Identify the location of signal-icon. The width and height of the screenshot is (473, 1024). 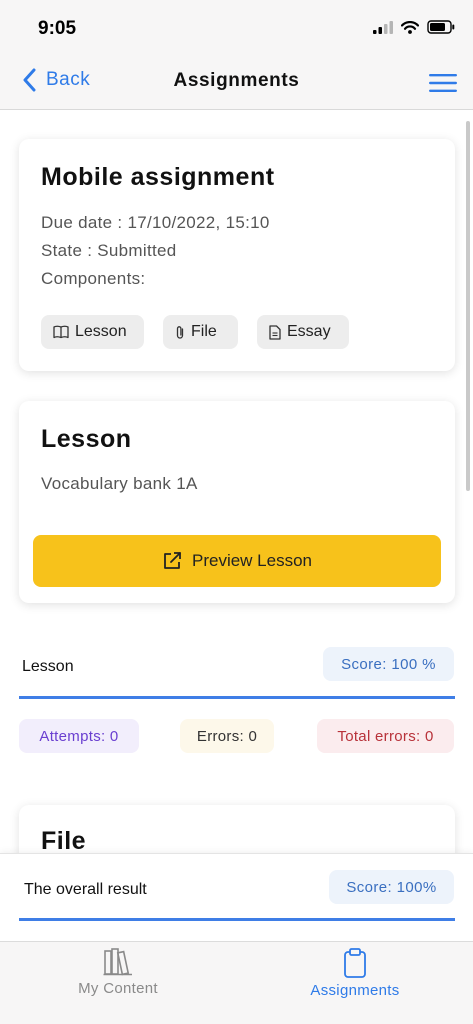
(383, 27).